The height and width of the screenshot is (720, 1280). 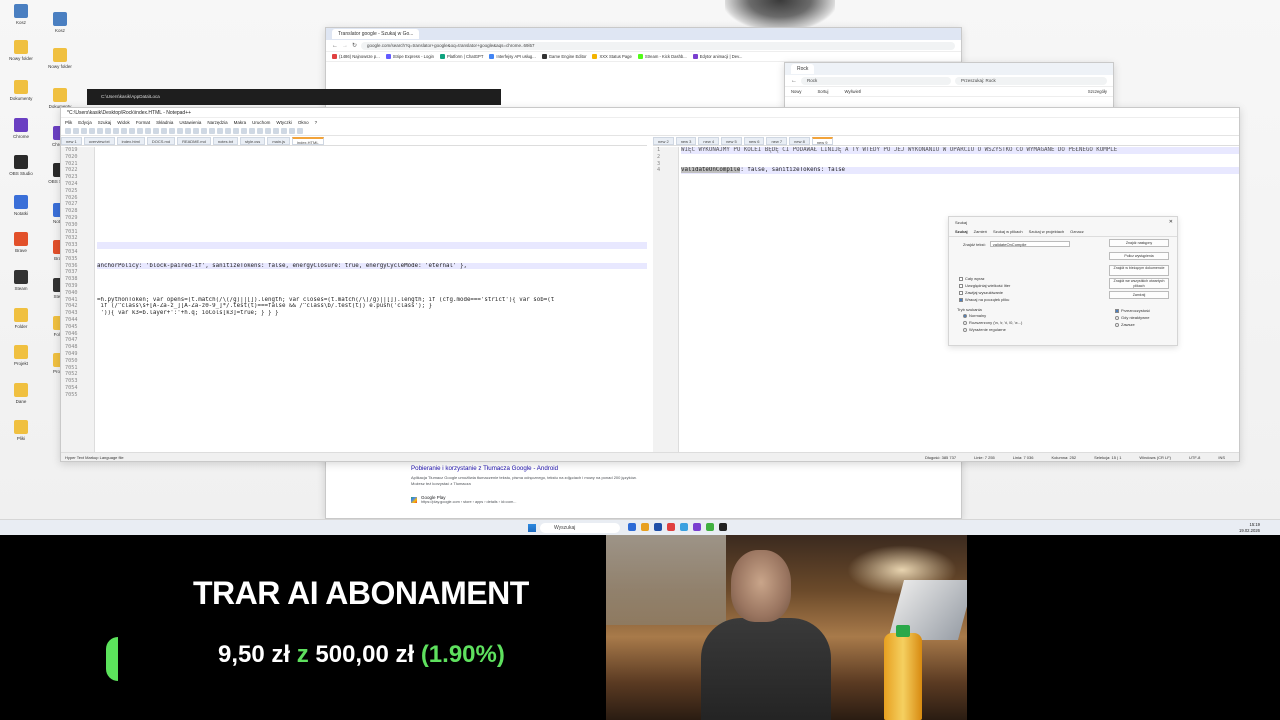 What do you see at coordinates (225, 141) in the screenshot?
I see `editor-tab: notes.txt` at bounding box center [225, 141].